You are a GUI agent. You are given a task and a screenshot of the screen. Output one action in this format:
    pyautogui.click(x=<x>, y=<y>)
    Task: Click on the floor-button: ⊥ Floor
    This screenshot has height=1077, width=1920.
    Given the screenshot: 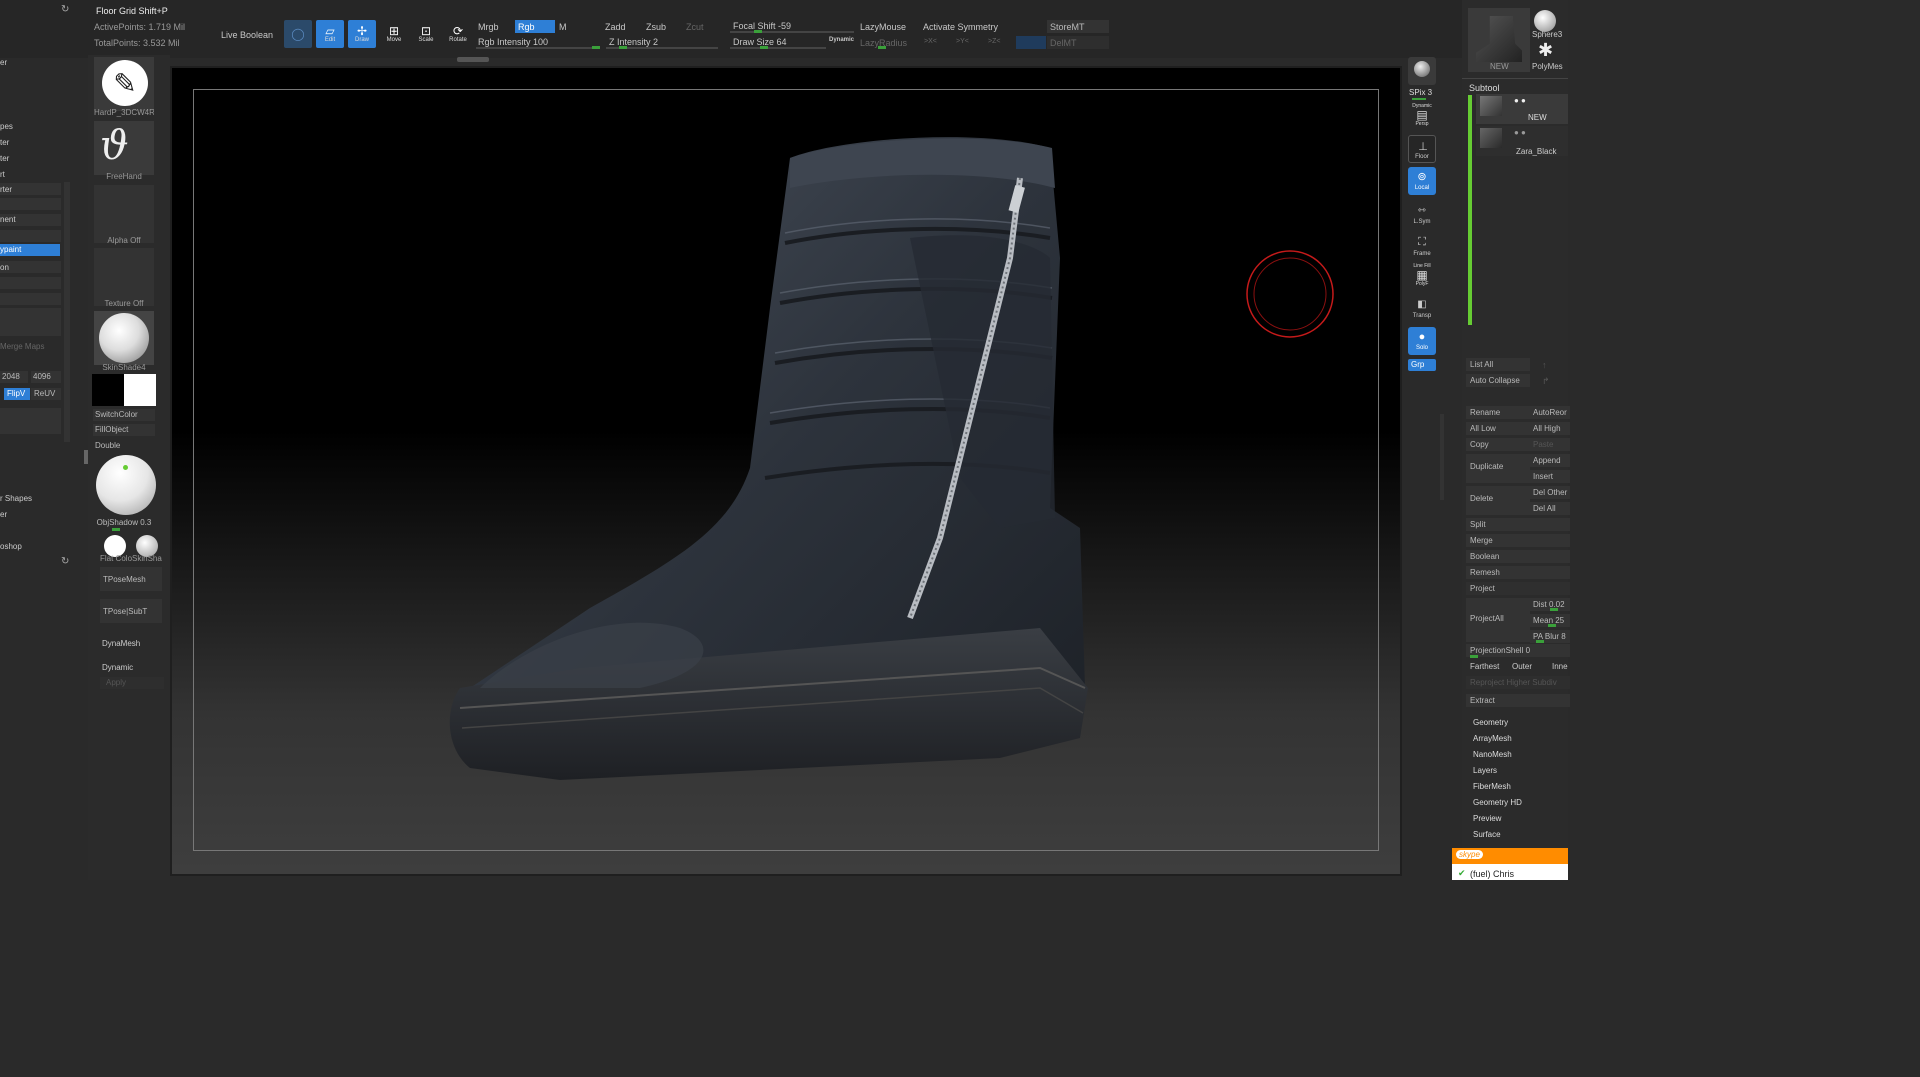 What is the action you would take?
    pyautogui.click(x=1422, y=149)
    